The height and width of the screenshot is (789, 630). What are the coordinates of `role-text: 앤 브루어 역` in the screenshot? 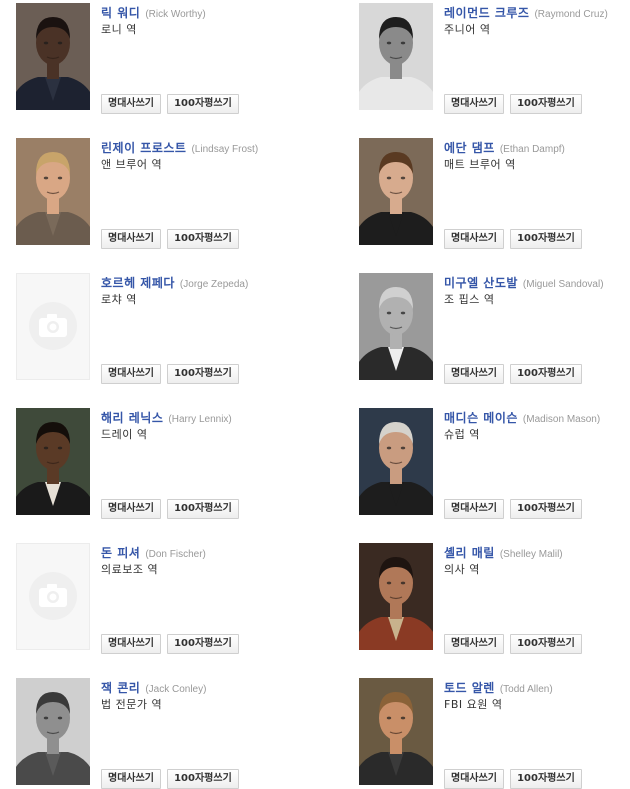 It's located at (132, 164).